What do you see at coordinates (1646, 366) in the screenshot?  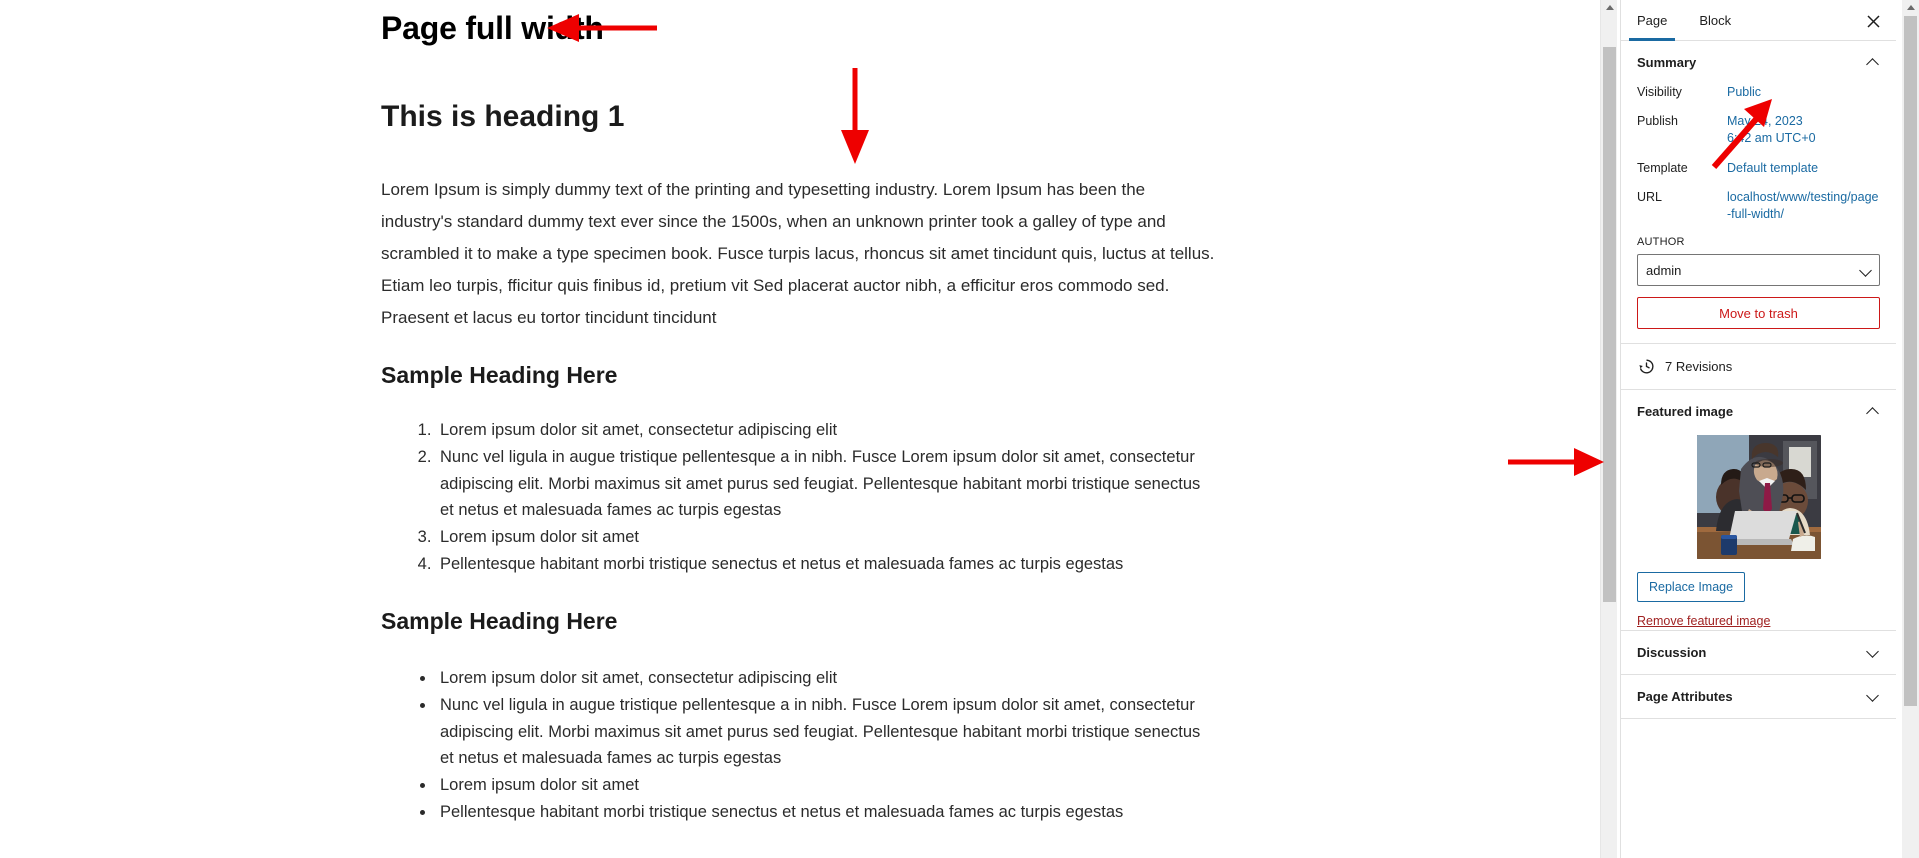 I see `backup-clock-icon` at bounding box center [1646, 366].